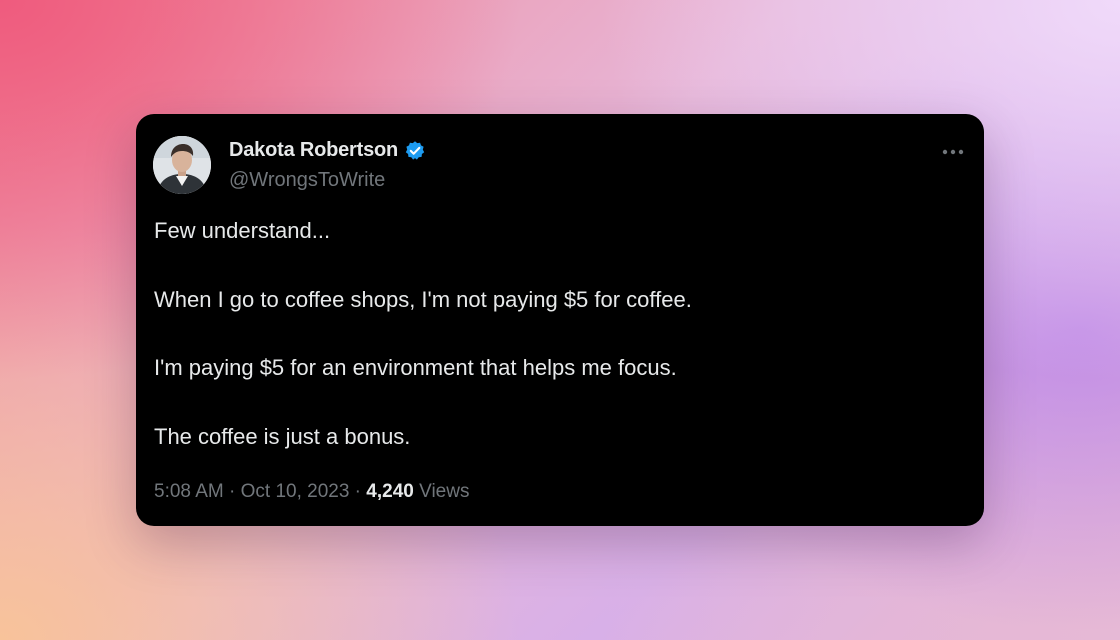  I want to click on tweet-date: Oct 10, 2023, so click(295, 491).